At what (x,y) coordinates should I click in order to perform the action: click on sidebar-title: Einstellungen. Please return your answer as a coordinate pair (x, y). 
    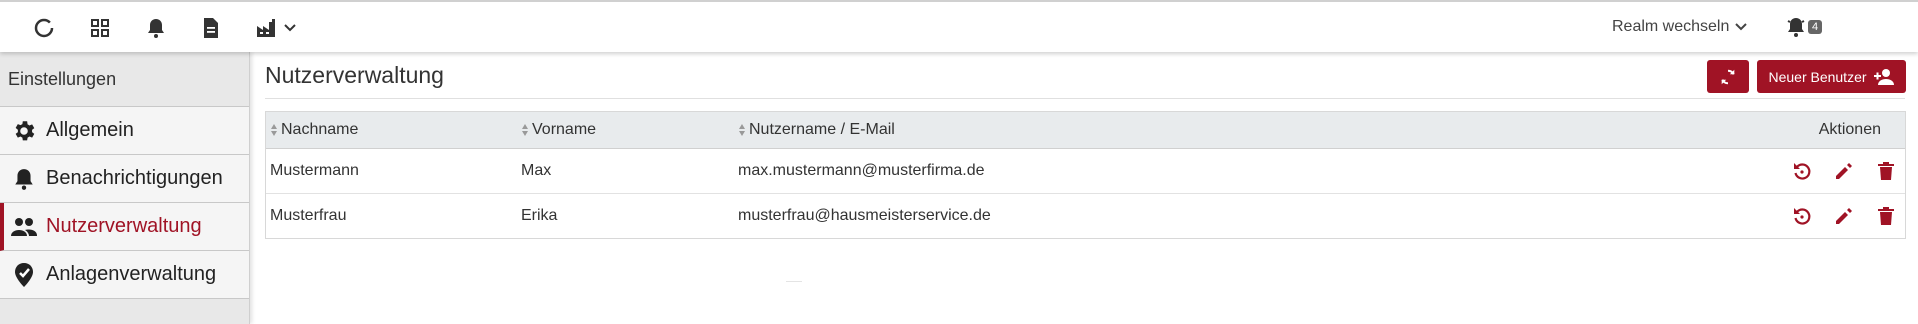
    Looking at the image, I should click on (124, 79).